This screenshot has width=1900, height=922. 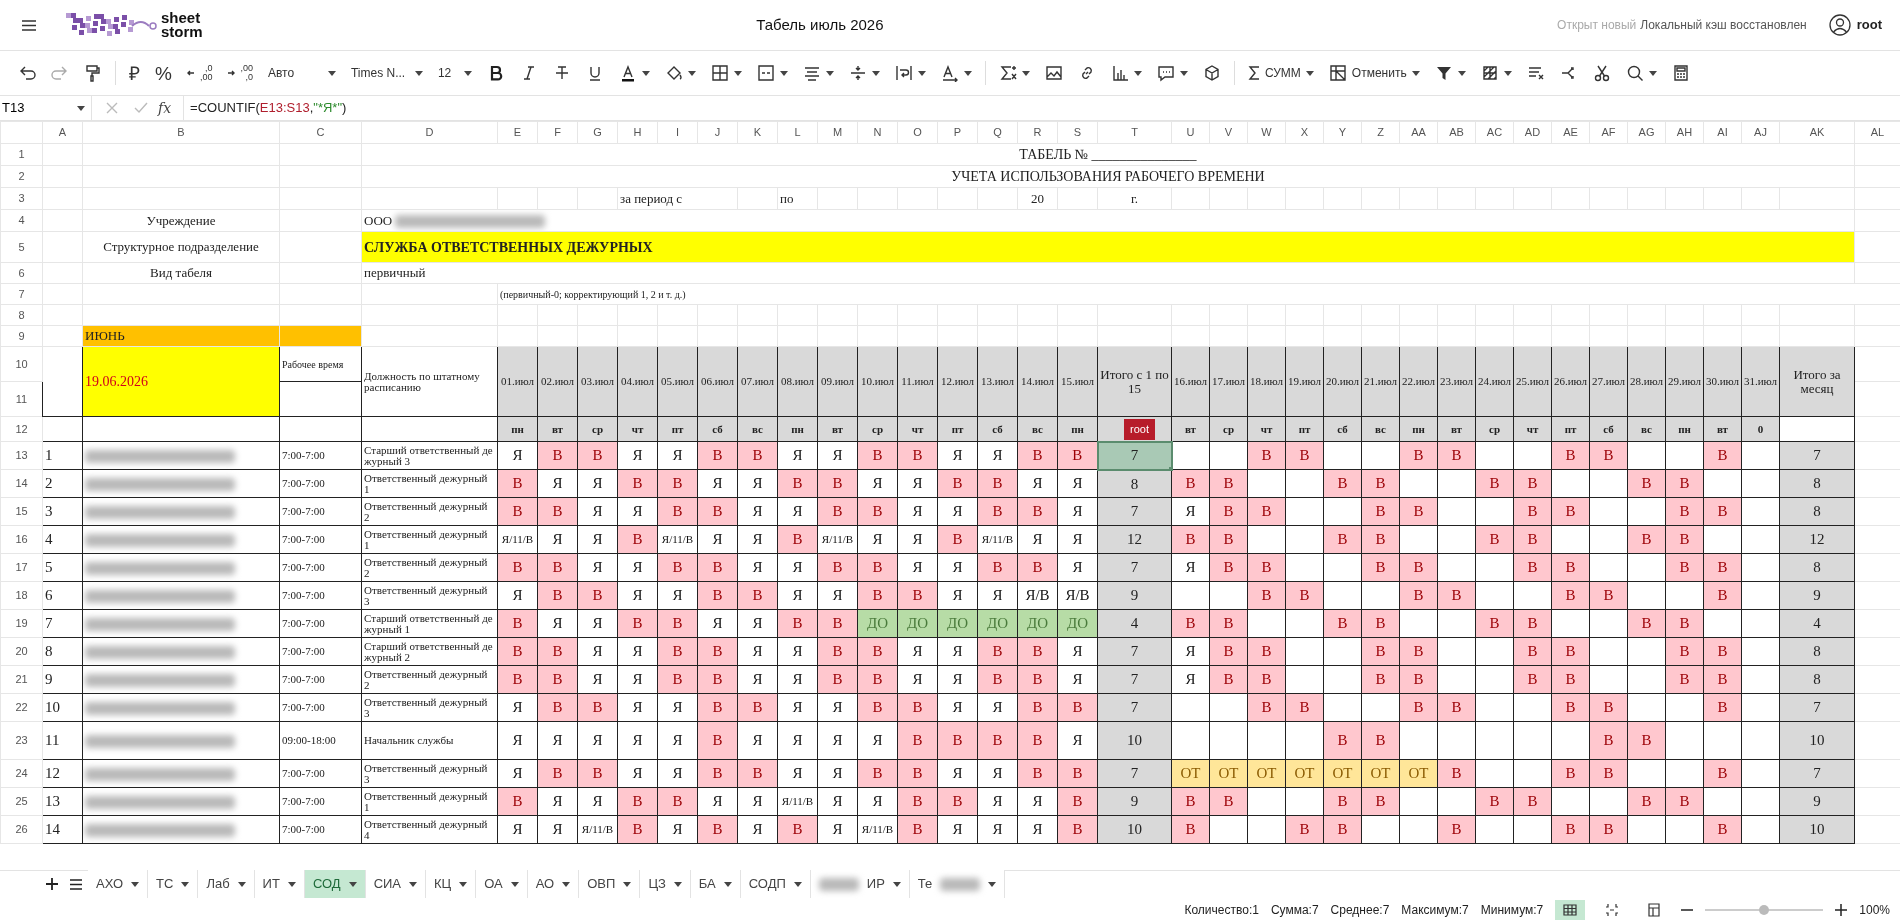 What do you see at coordinates (1456, 381) in the screenshot?
I see `table-cell: 23.июл` at bounding box center [1456, 381].